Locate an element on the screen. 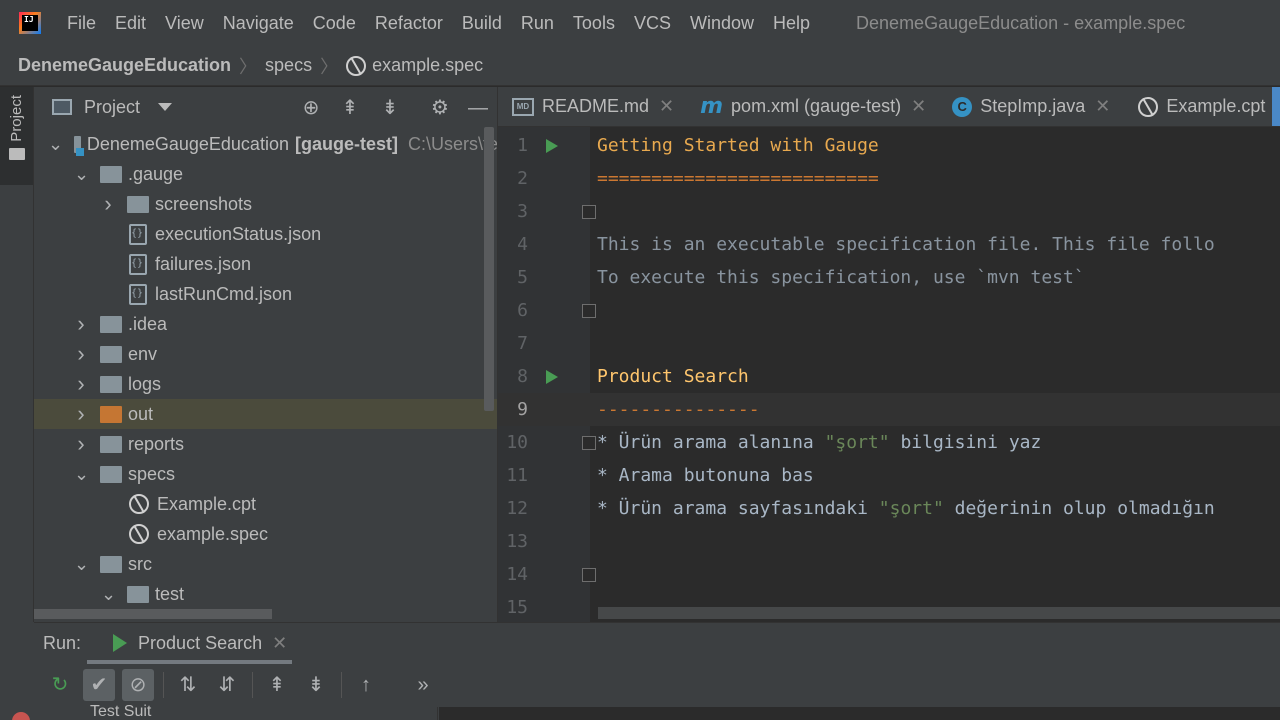 This screenshot has height=720, width=1280. code-text: Getting Started with Gauge is located at coordinates (738, 145).